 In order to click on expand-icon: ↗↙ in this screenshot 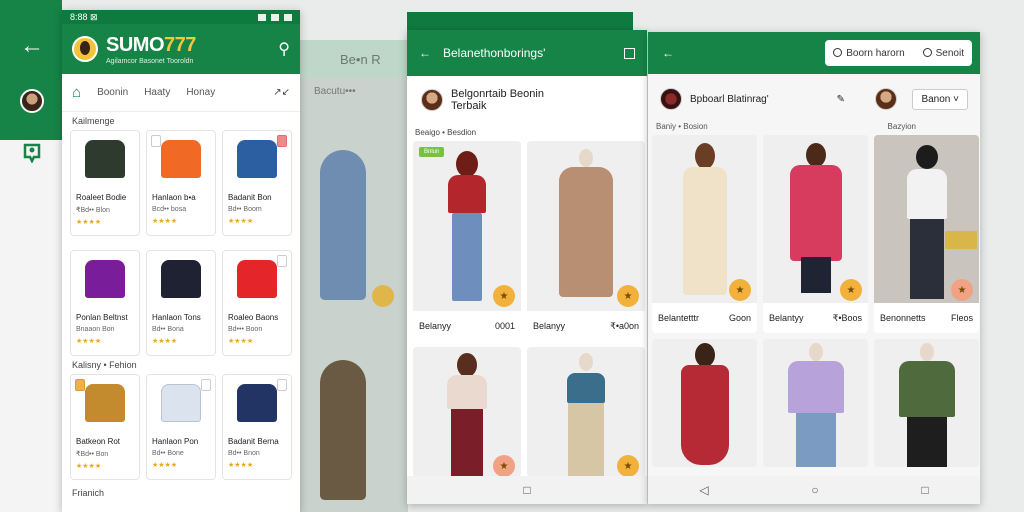, I will do `click(281, 92)`.